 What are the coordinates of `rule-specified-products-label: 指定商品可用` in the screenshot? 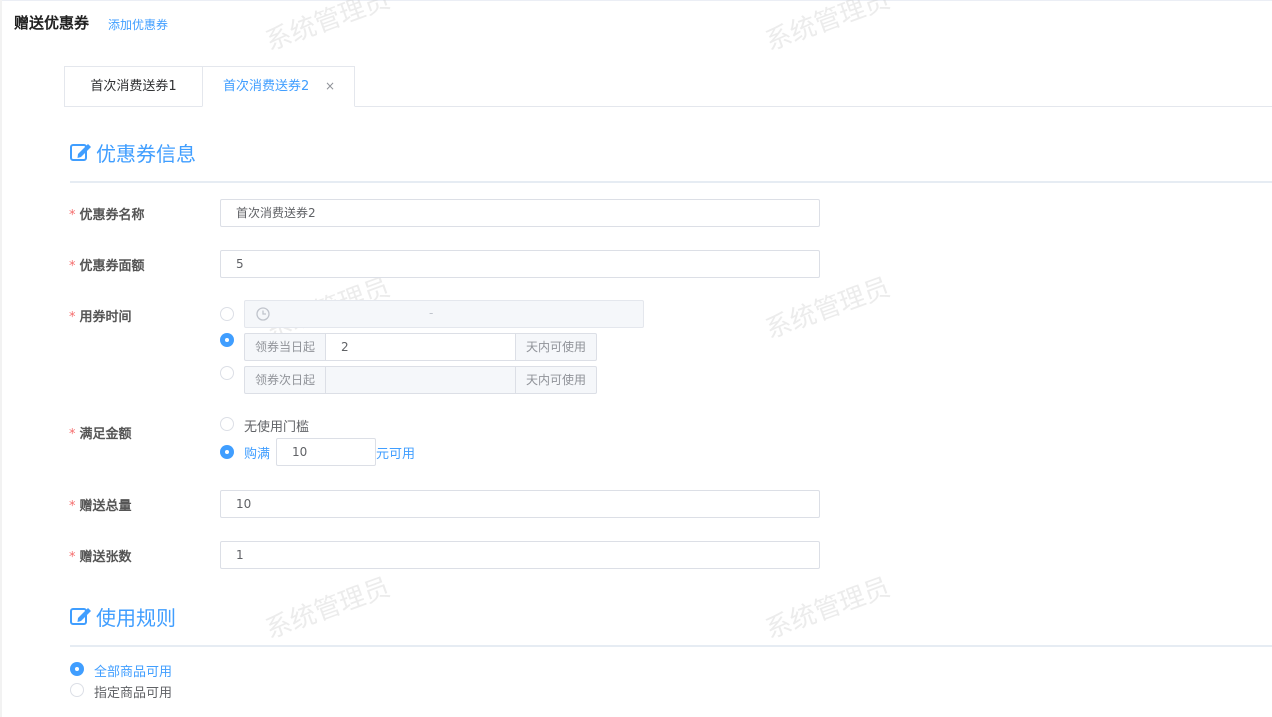 It's located at (133, 691).